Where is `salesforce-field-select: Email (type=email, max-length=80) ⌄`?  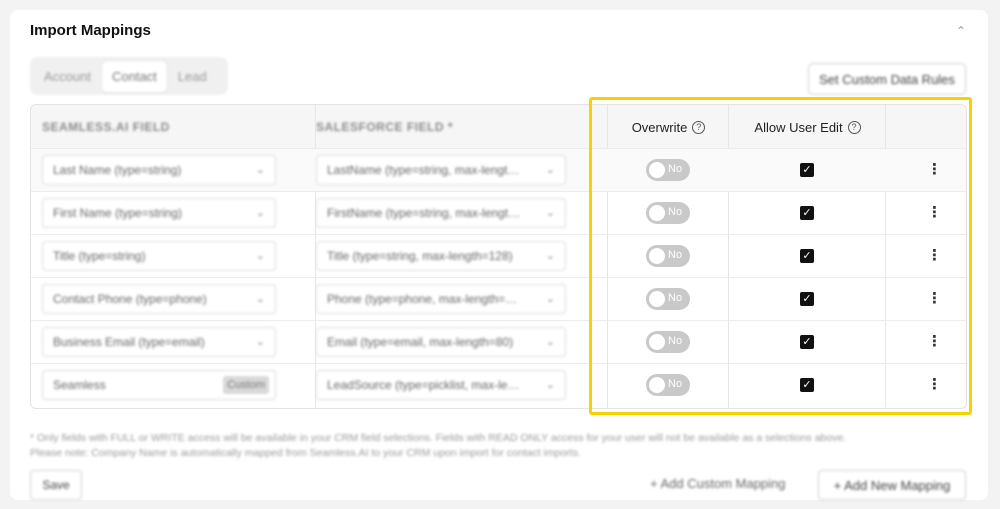 salesforce-field-select: Email (type=email, max-length=80) ⌄ is located at coordinates (441, 342).